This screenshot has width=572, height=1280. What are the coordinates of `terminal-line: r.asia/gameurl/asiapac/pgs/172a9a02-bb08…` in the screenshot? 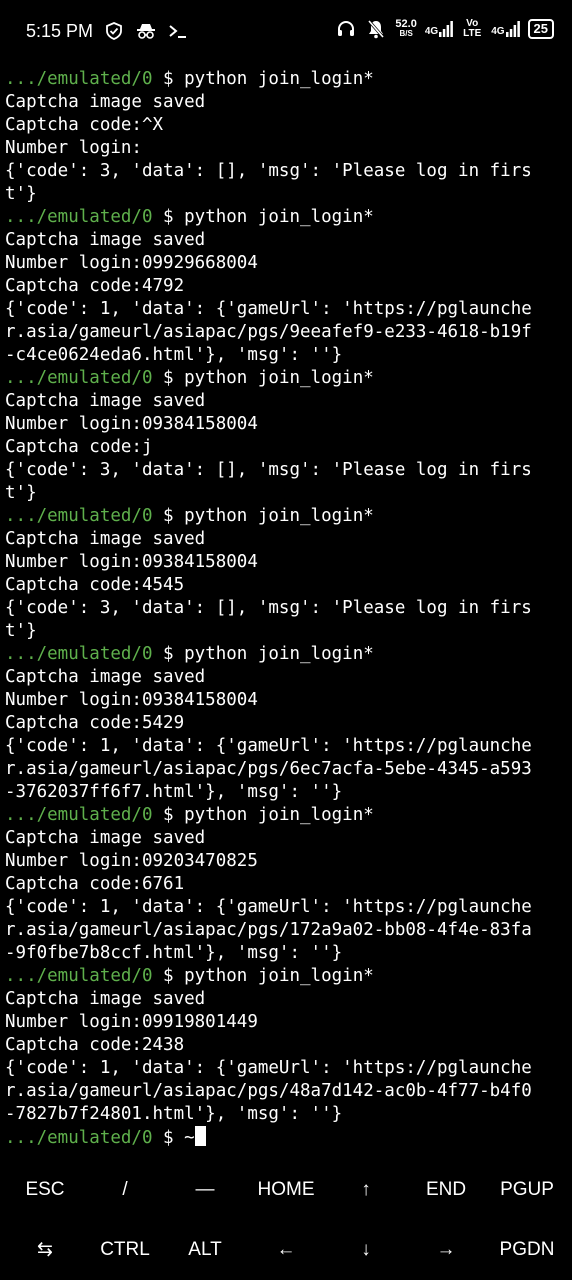 It's located at (268, 930).